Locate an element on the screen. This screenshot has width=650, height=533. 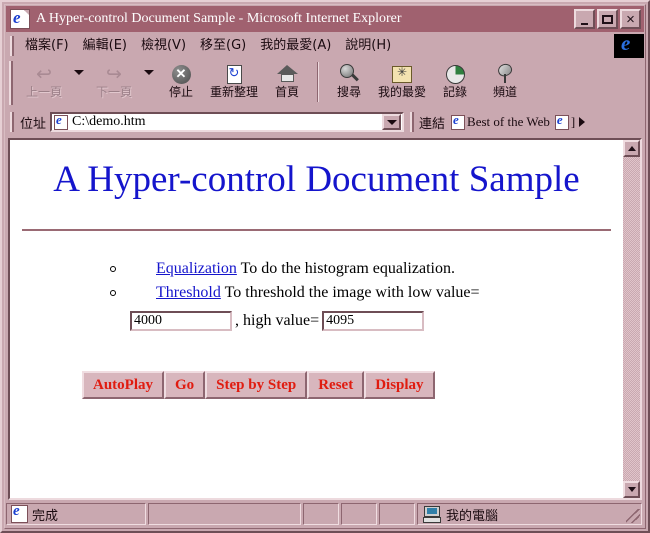
display-button: Display is located at coordinates (399, 385).